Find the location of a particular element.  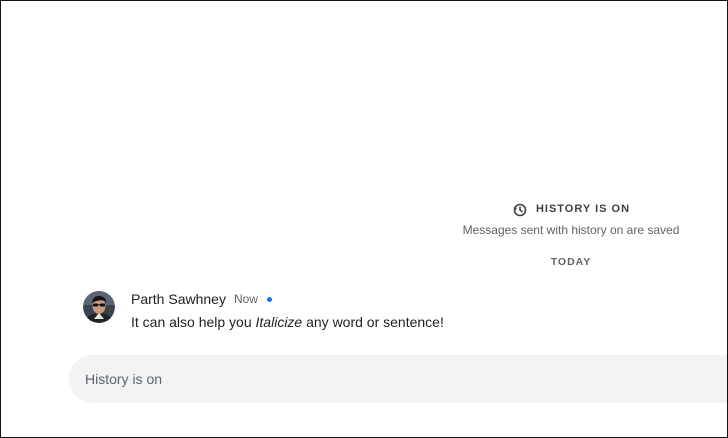

message-composer is located at coordinates (398, 379).